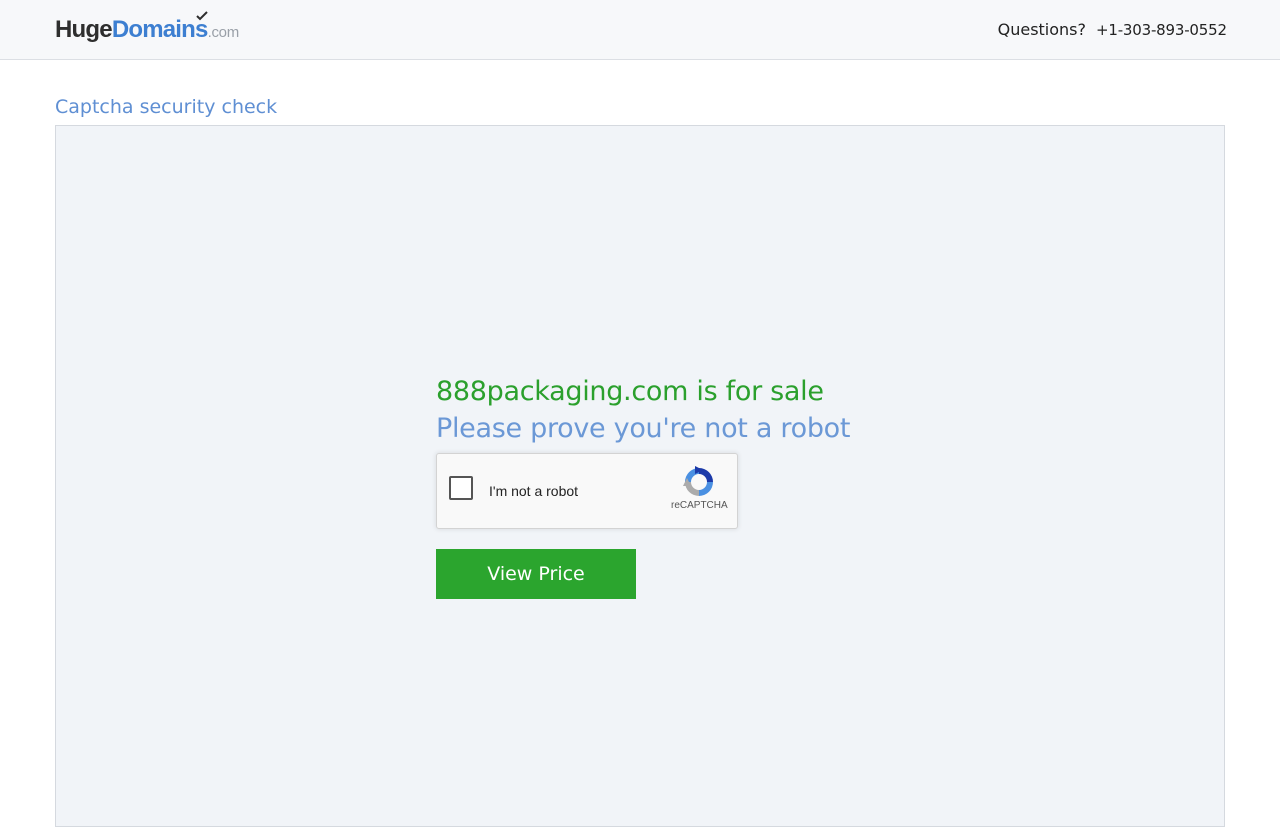 The width and height of the screenshot is (1280, 827). Describe the element at coordinates (536, 574) in the screenshot. I see `view-price-button: View Price` at that location.